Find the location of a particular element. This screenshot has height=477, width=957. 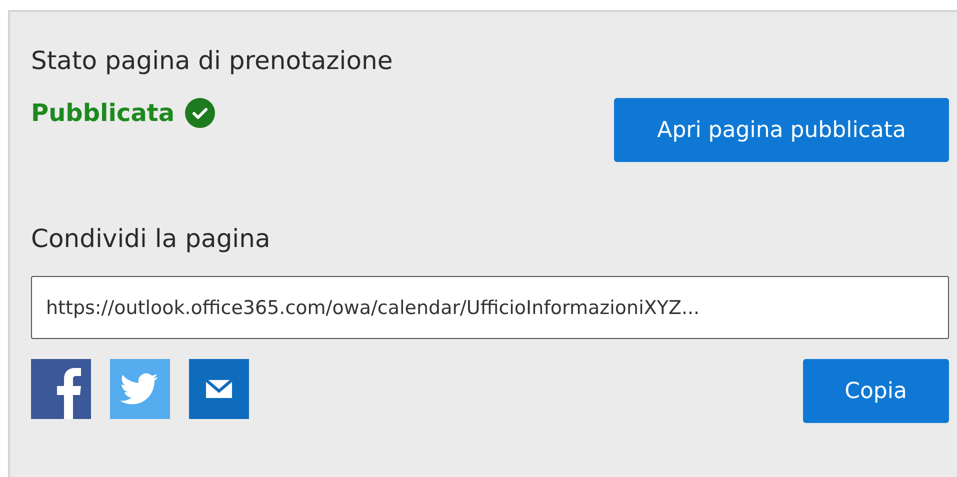

mail-icon is located at coordinates (219, 389).